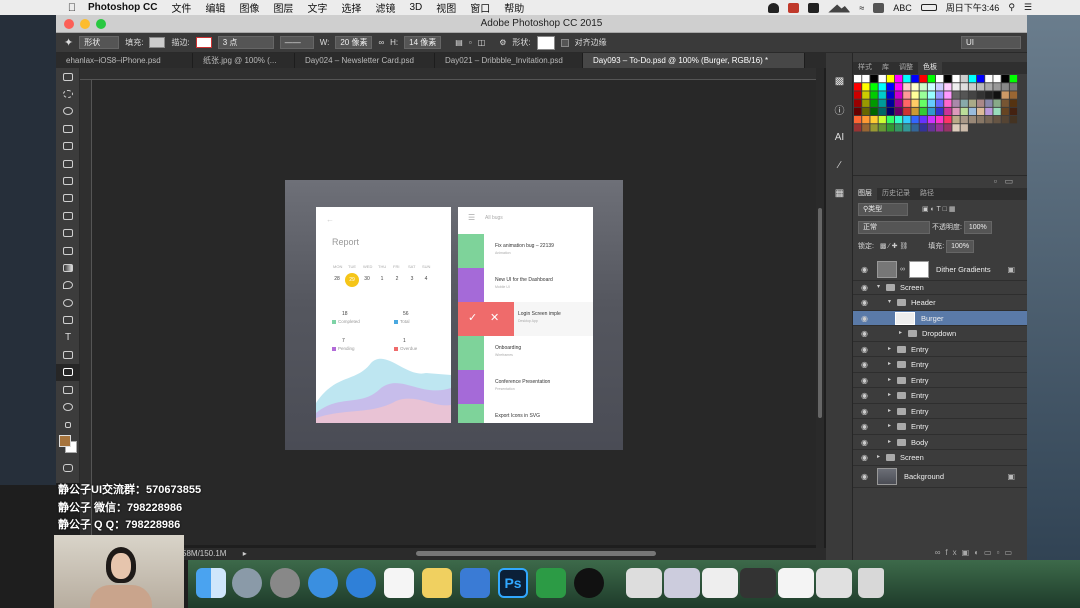  Describe the element at coordinates (940, 334) in the screenshot. I see `layer-row: ◉ ▸ Dropdown` at that location.